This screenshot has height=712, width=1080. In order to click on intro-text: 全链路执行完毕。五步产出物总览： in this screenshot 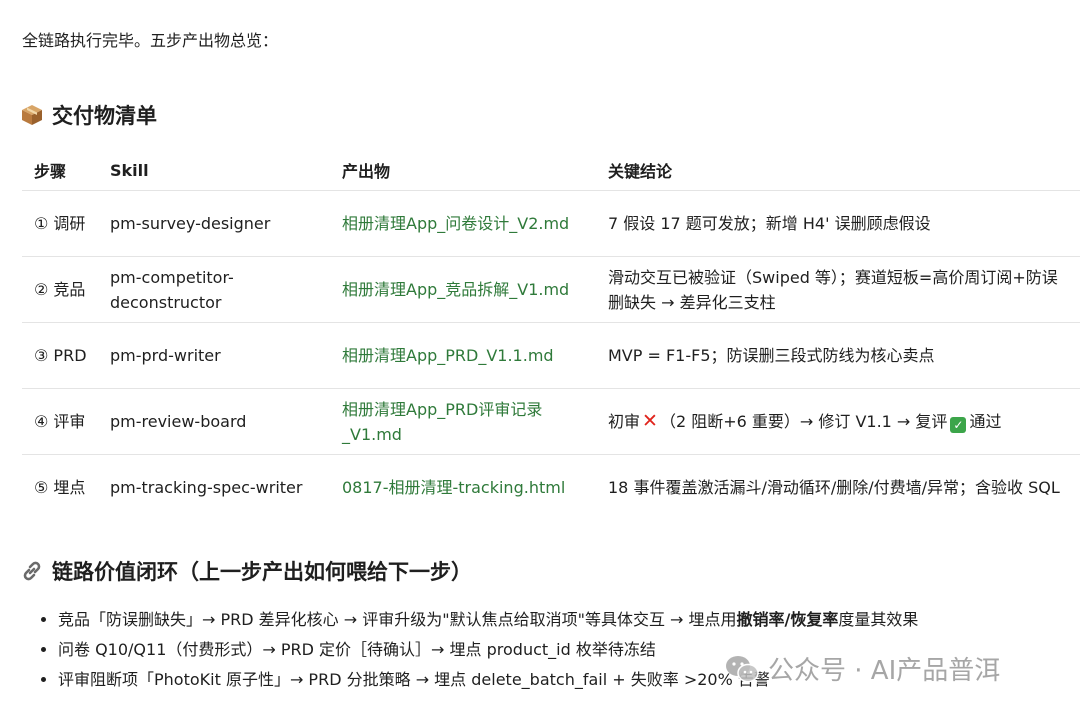, I will do `click(150, 40)`.